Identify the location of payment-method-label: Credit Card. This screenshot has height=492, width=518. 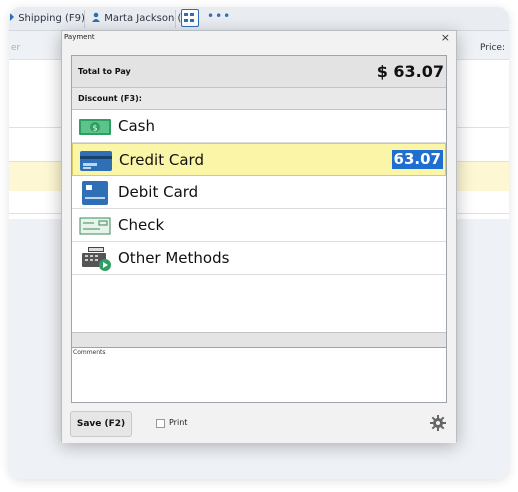
(161, 160).